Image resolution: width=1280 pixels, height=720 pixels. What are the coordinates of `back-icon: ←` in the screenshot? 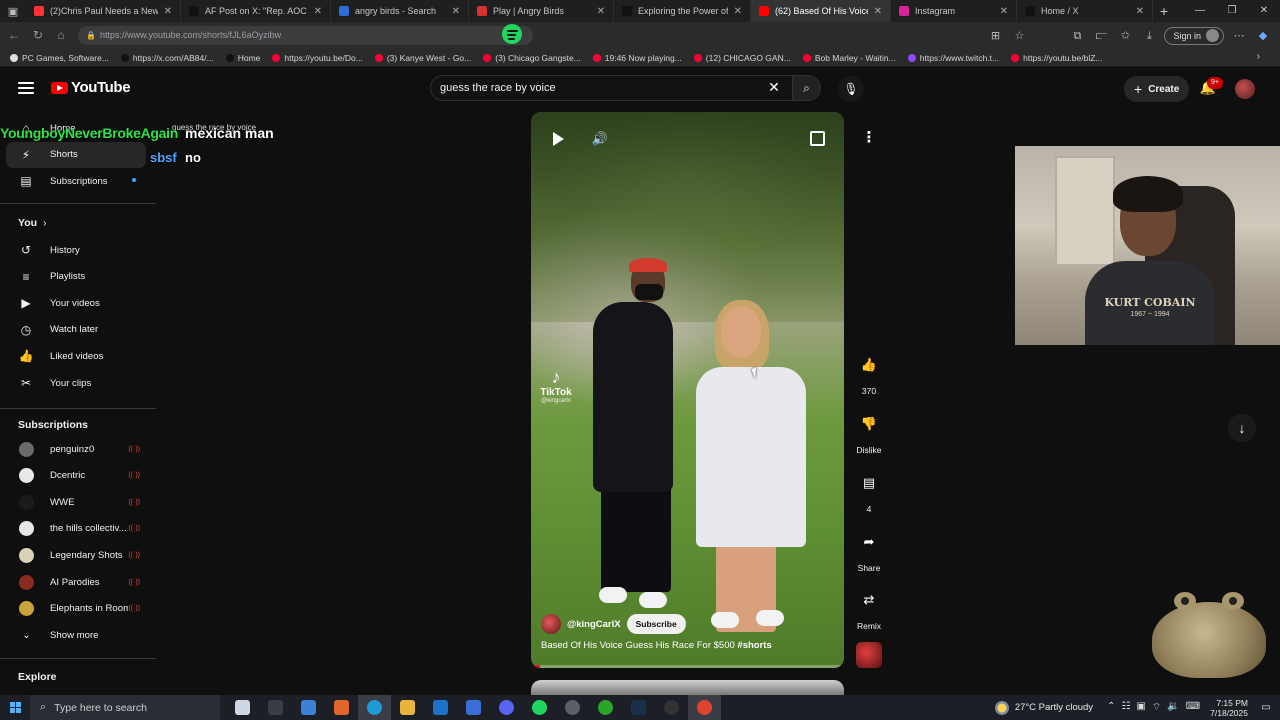 It's located at (14, 35).